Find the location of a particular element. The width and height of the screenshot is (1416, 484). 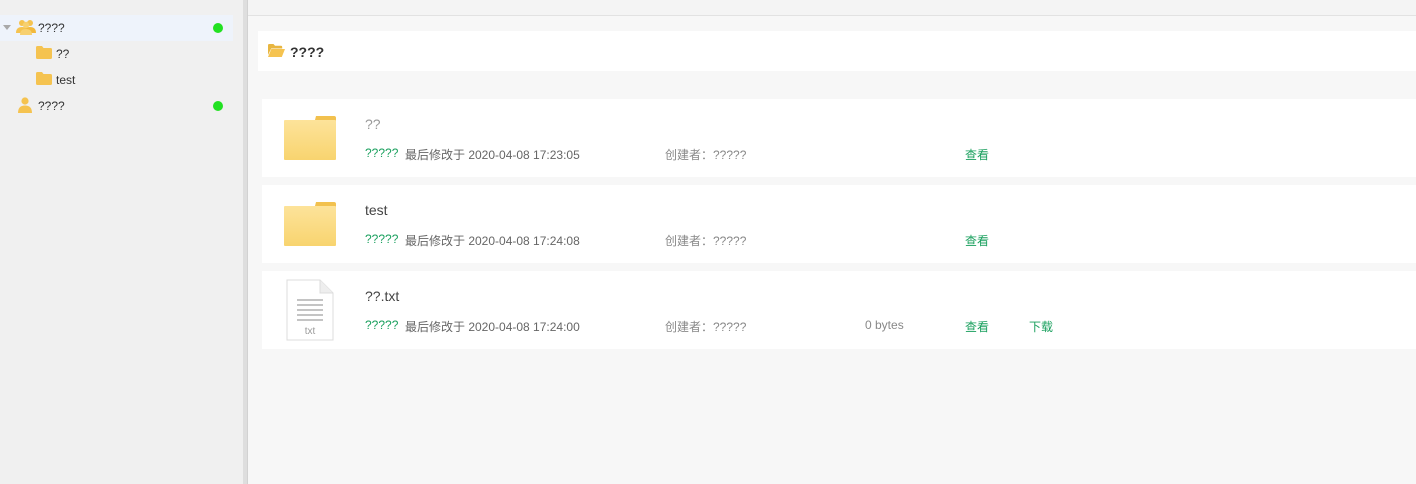

file-extension-label: txt is located at coordinates (310, 331).